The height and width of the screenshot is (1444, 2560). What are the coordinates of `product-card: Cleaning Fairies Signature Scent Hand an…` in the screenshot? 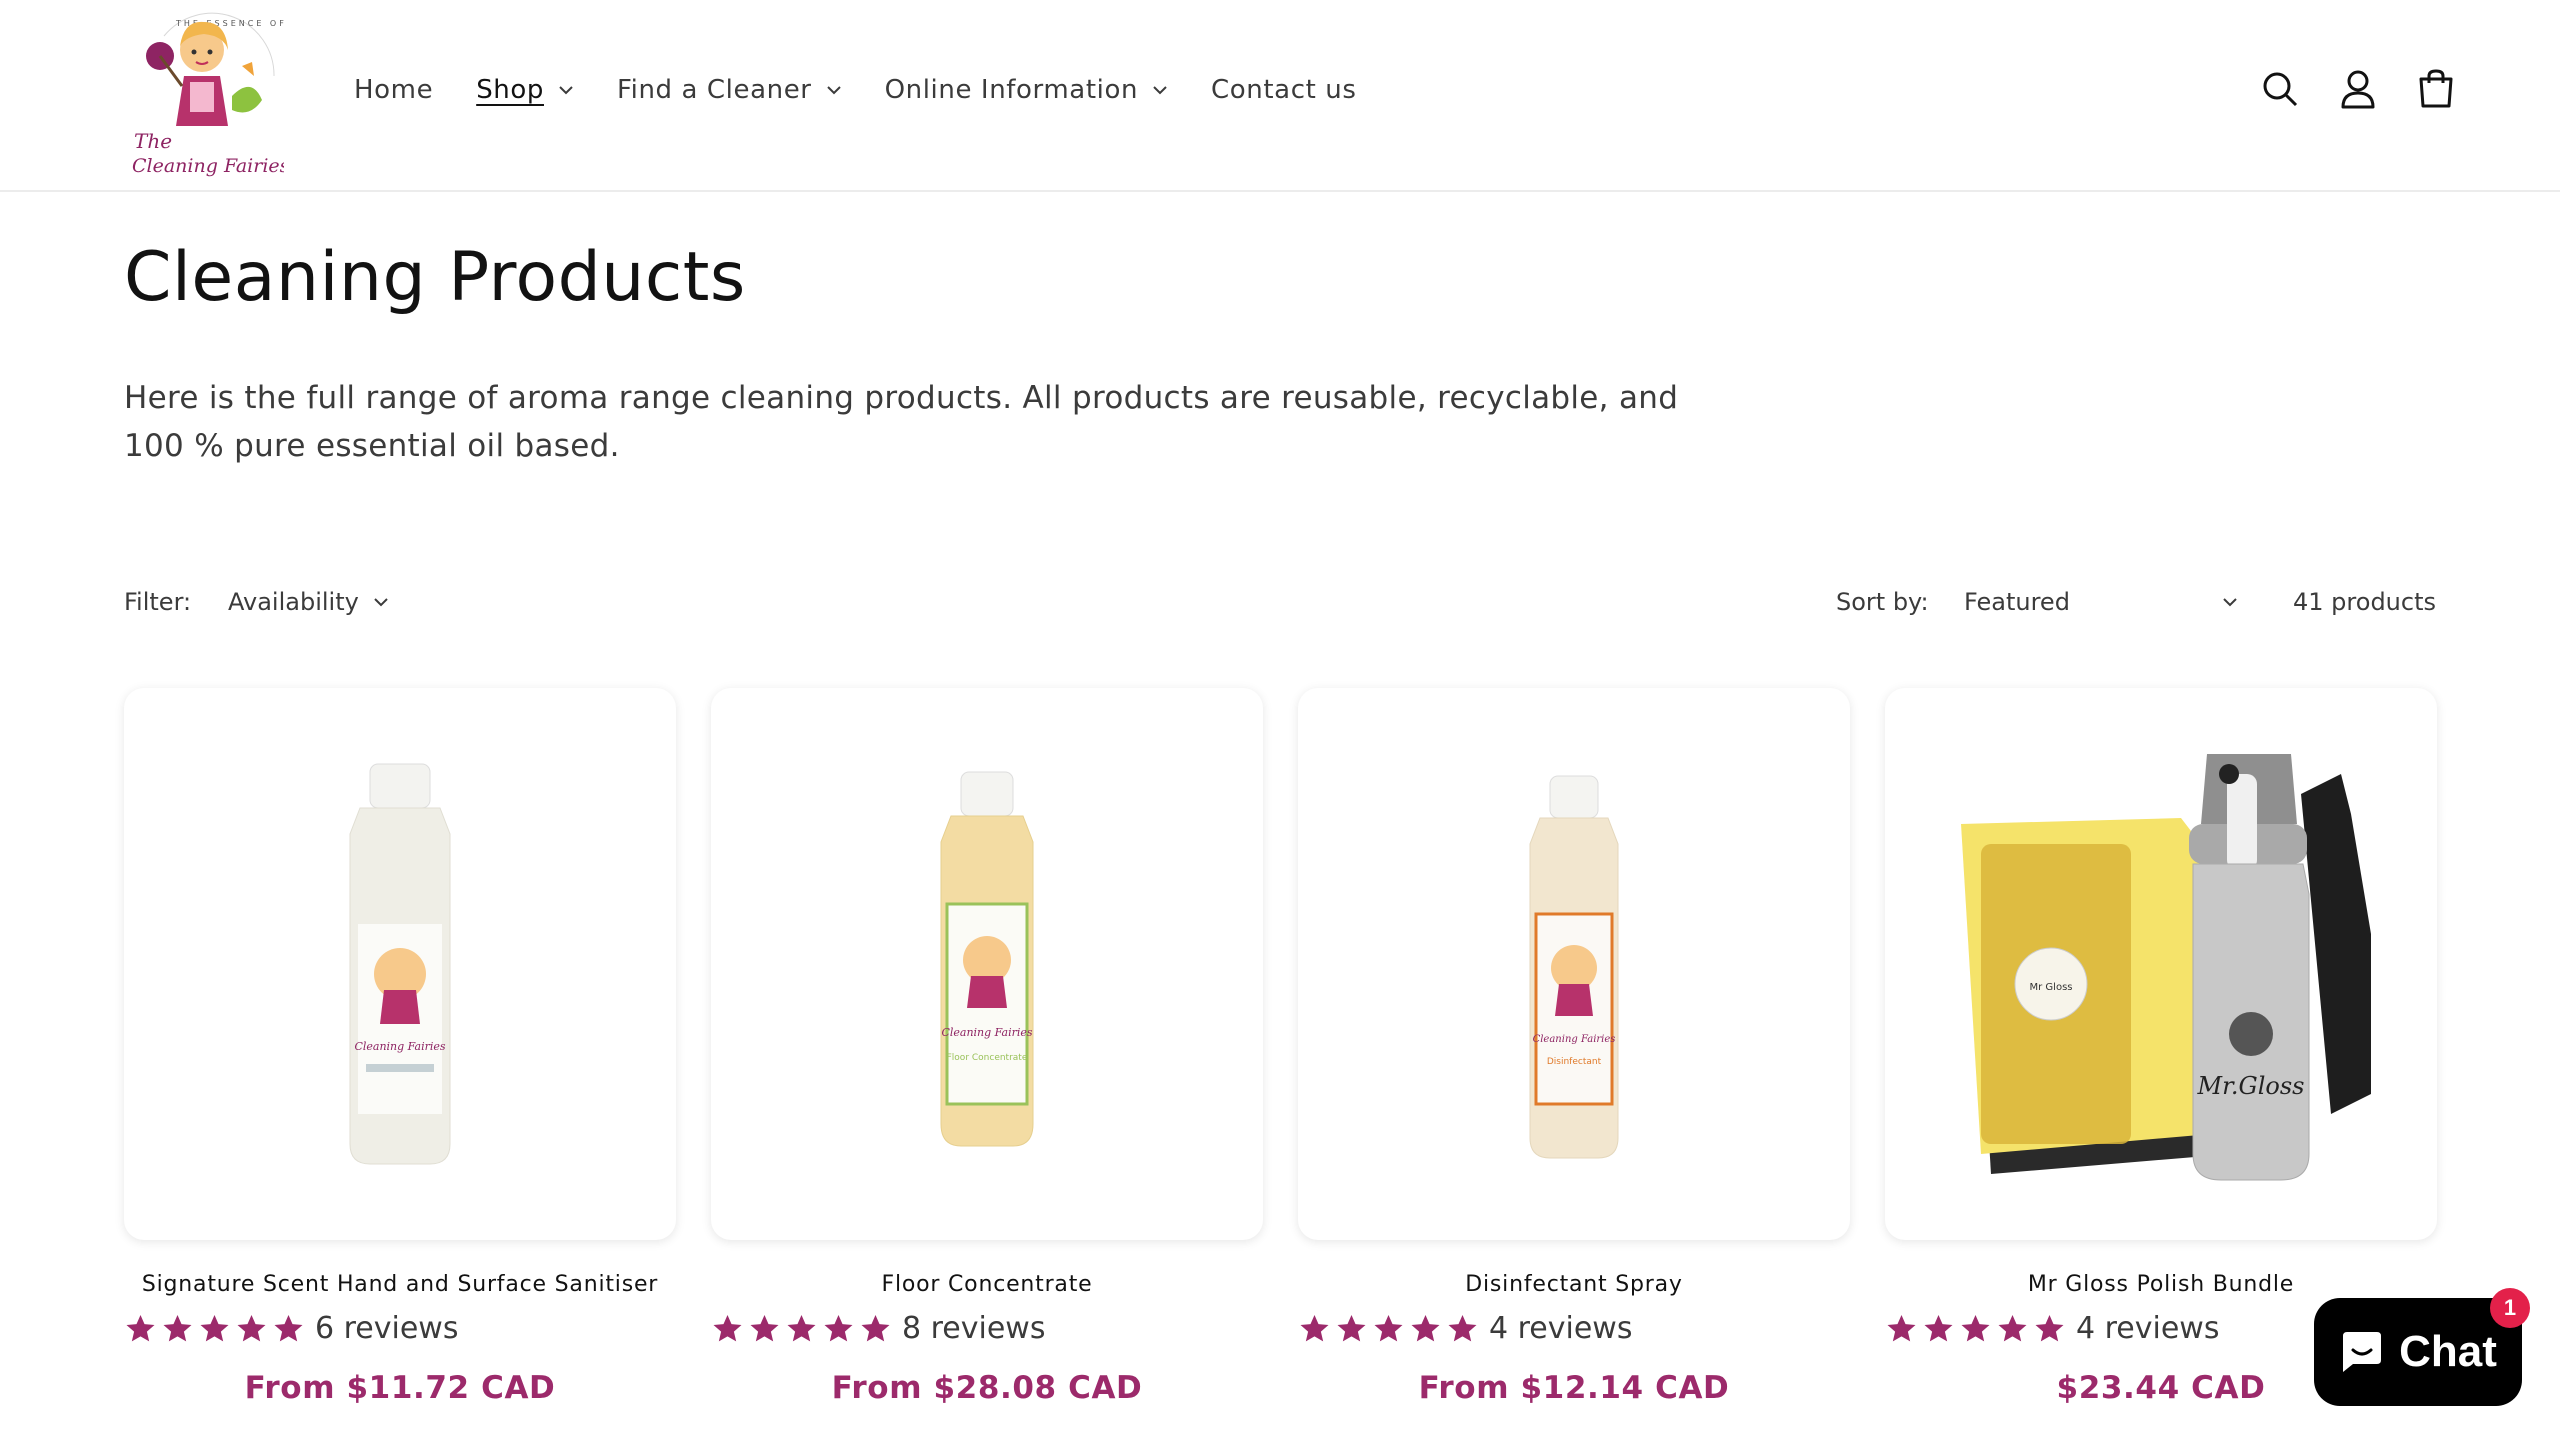 It's located at (400, 1047).